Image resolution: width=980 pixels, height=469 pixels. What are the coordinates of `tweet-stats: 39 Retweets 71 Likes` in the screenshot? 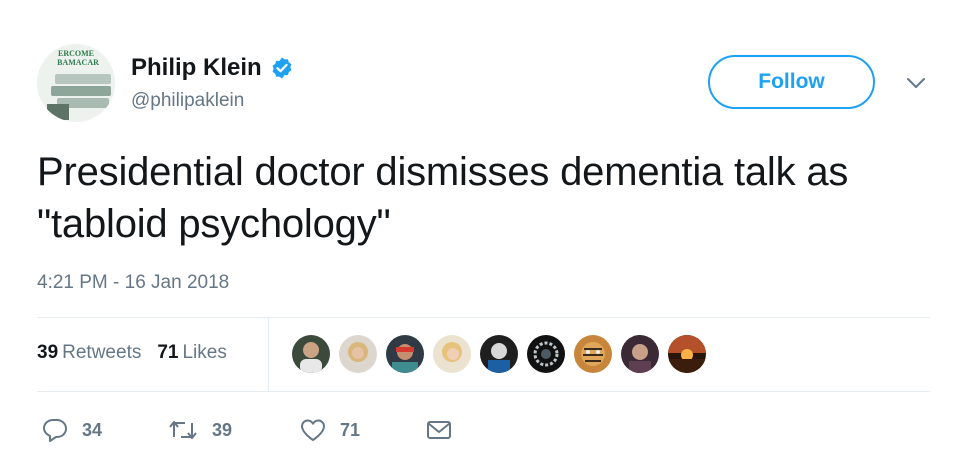 It's located at (132, 353).